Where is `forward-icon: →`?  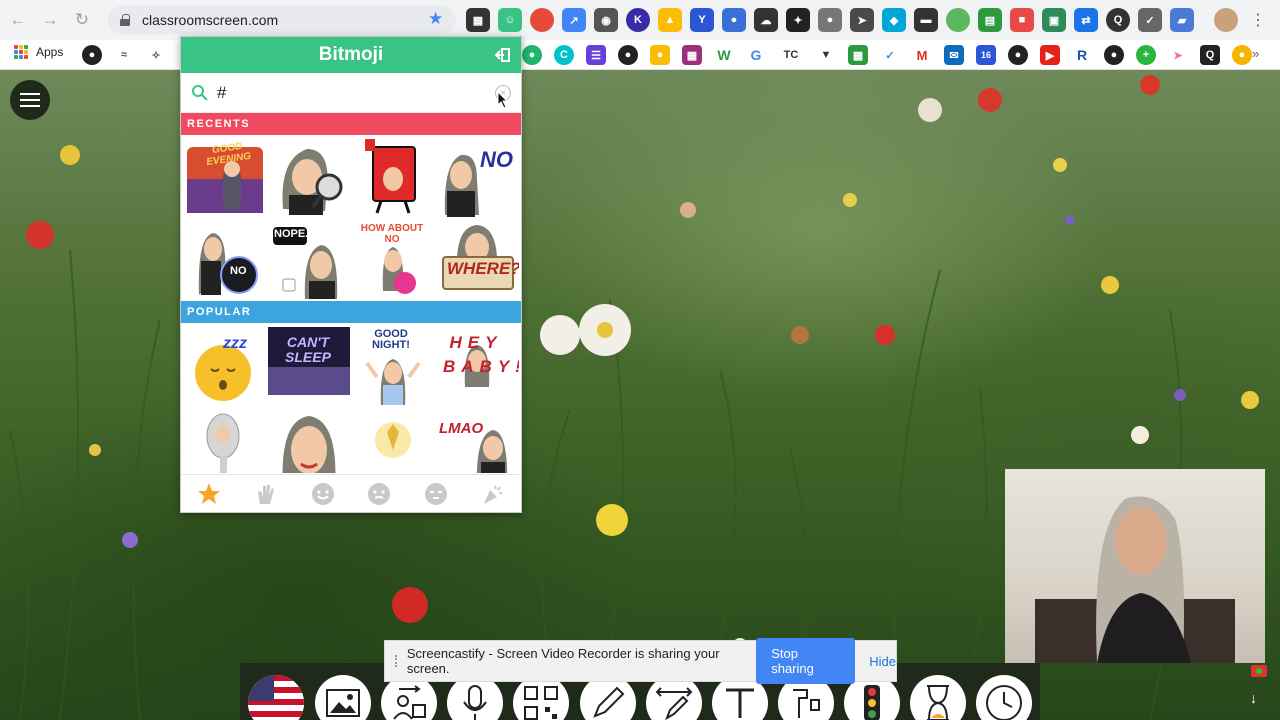
forward-icon: → is located at coordinates (50, 20).